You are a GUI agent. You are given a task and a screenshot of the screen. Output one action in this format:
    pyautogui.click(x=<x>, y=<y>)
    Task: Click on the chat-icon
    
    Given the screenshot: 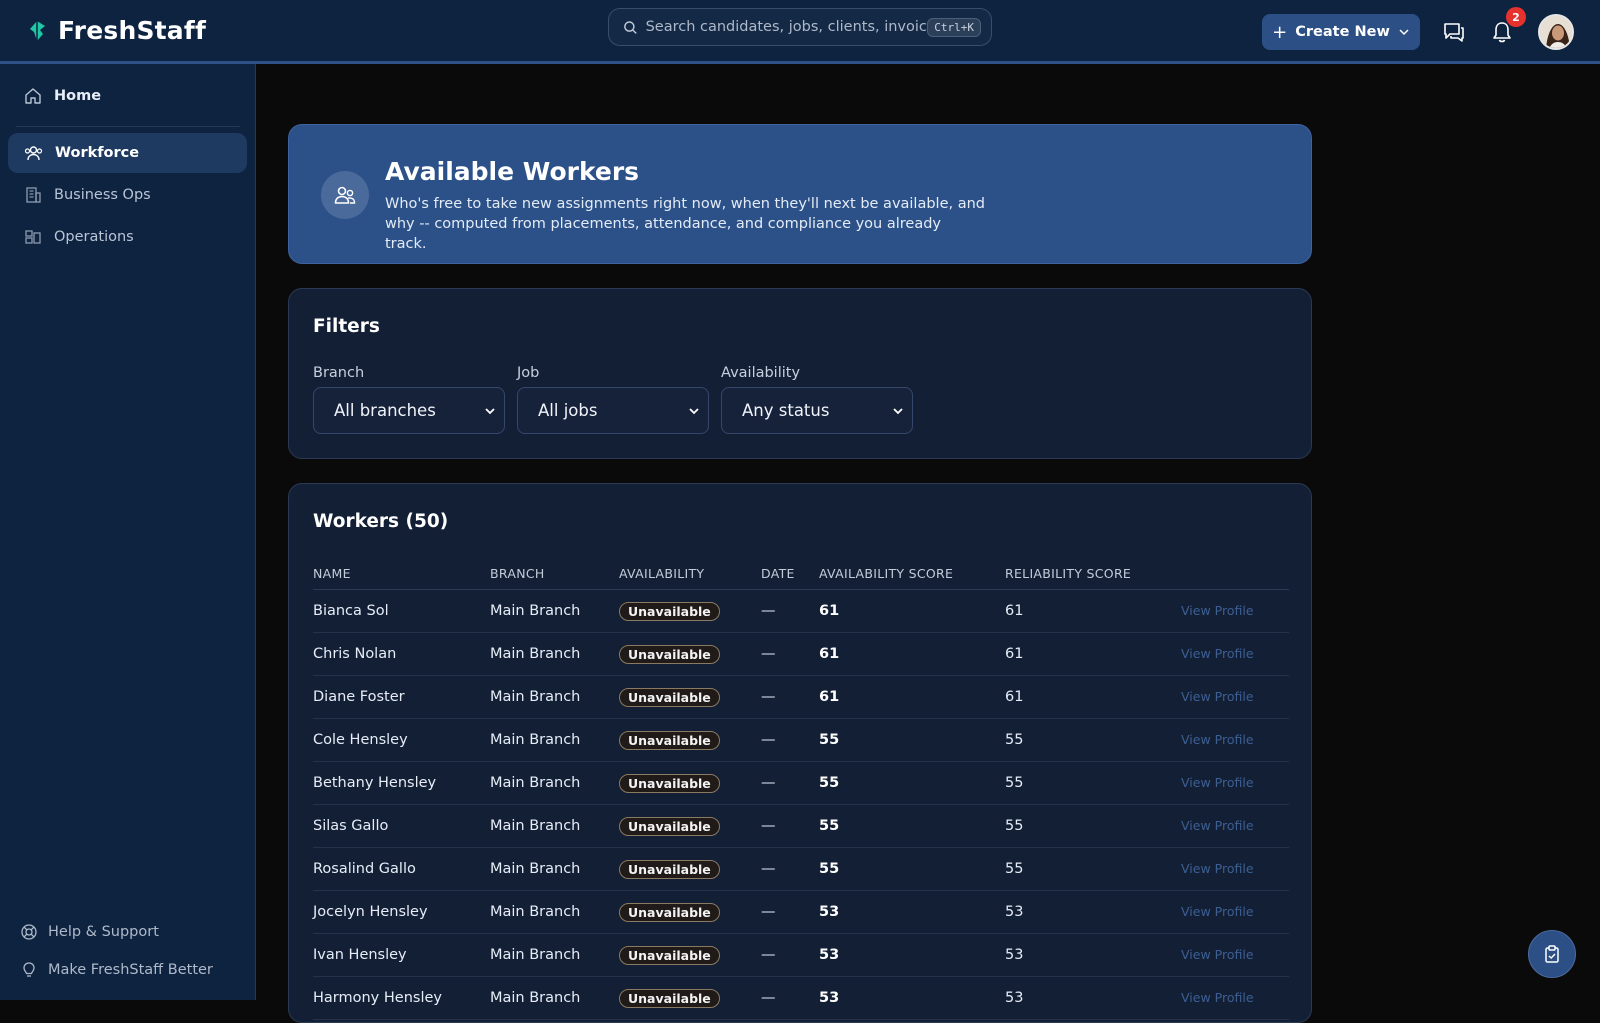 What is the action you would take?
    pyautogui.click(x=1454, y=32)
    